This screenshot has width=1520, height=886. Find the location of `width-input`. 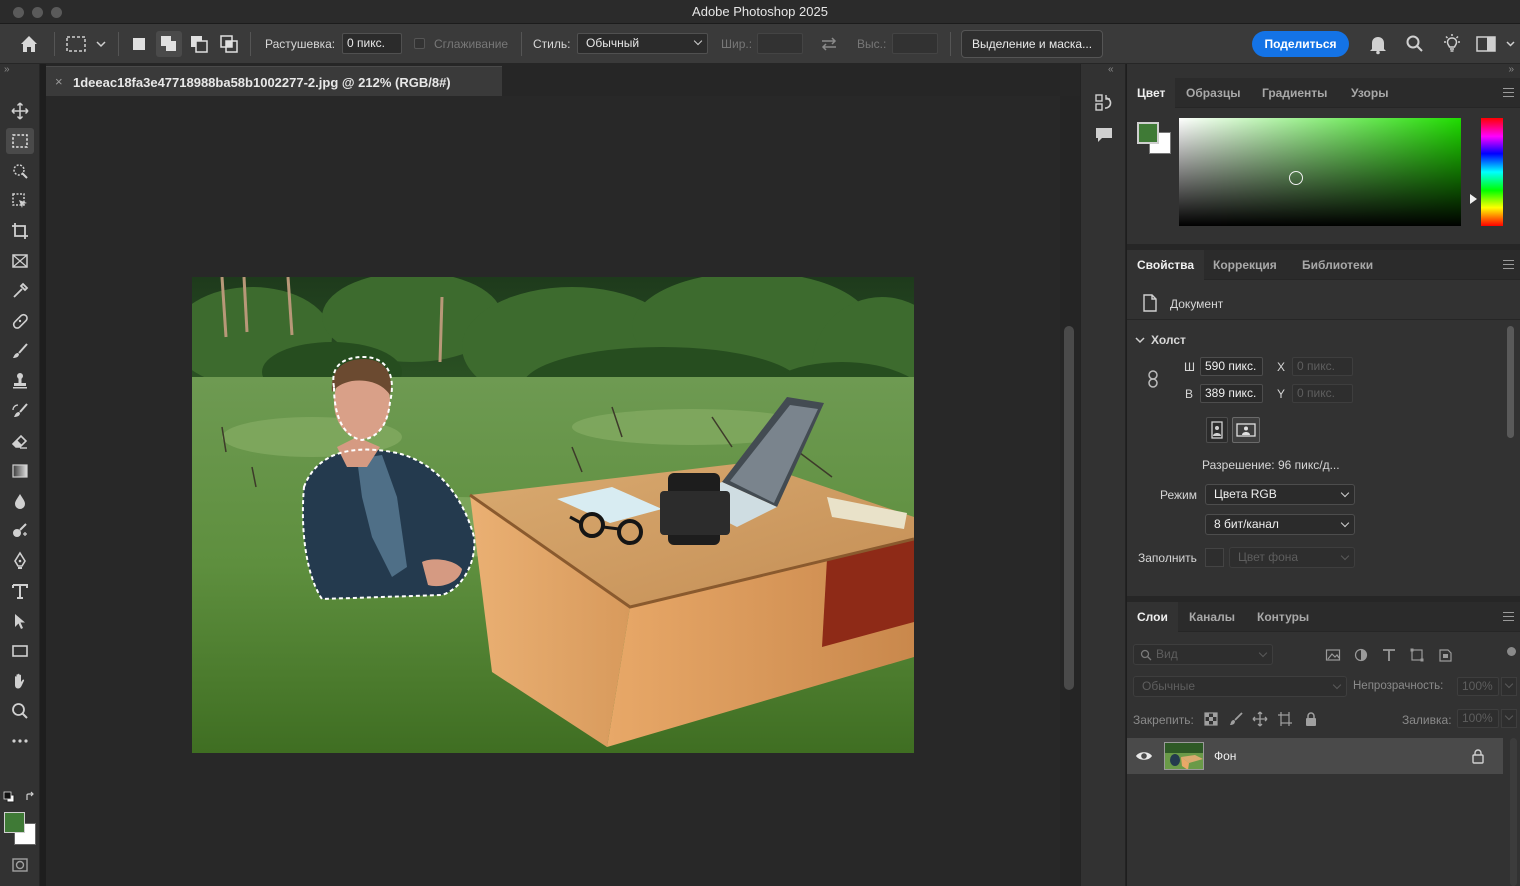

width-input is located at coordinates (780, 43).